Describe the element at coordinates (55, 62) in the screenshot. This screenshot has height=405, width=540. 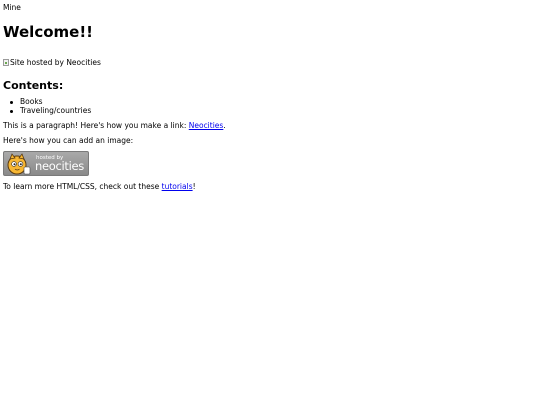
I see `hosted-by-image-alt-text: Site hosted by Neocities` at that location.